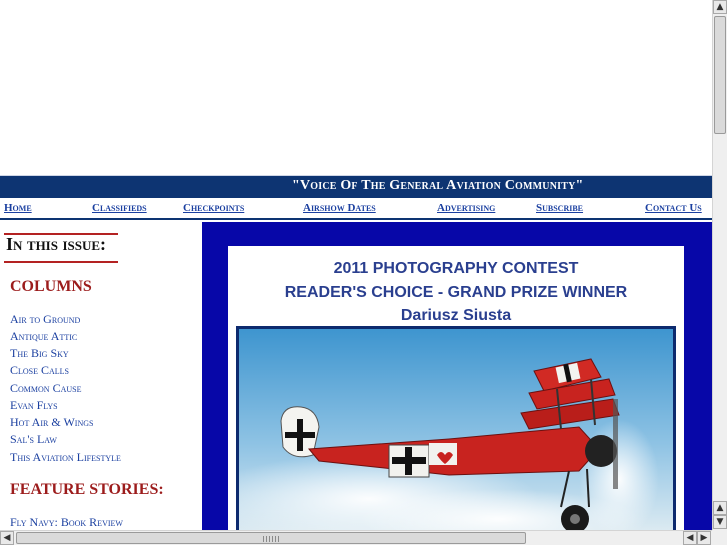 The height and width of the screenshot is (545, 727). Describe the element at coordinates (43, 336) in the screenshot. I see `column-link-antique-attic: Antique Attic` at that location.